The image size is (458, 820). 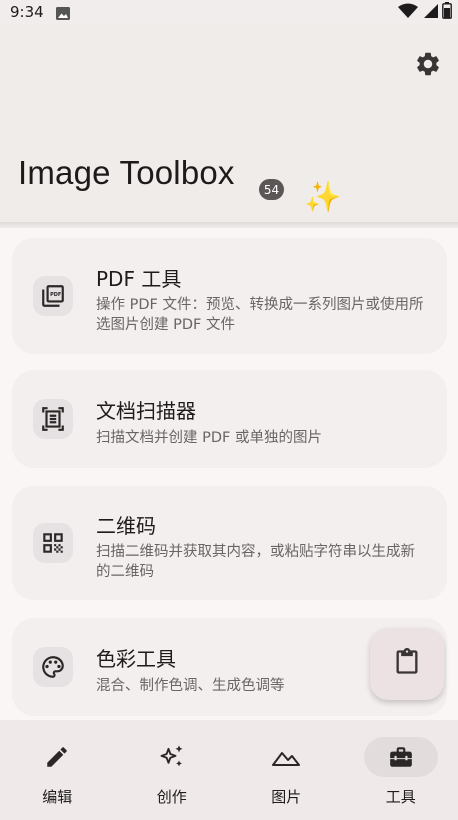 I want to click on nav-item-images: 图片, so click(x=286, y=770).